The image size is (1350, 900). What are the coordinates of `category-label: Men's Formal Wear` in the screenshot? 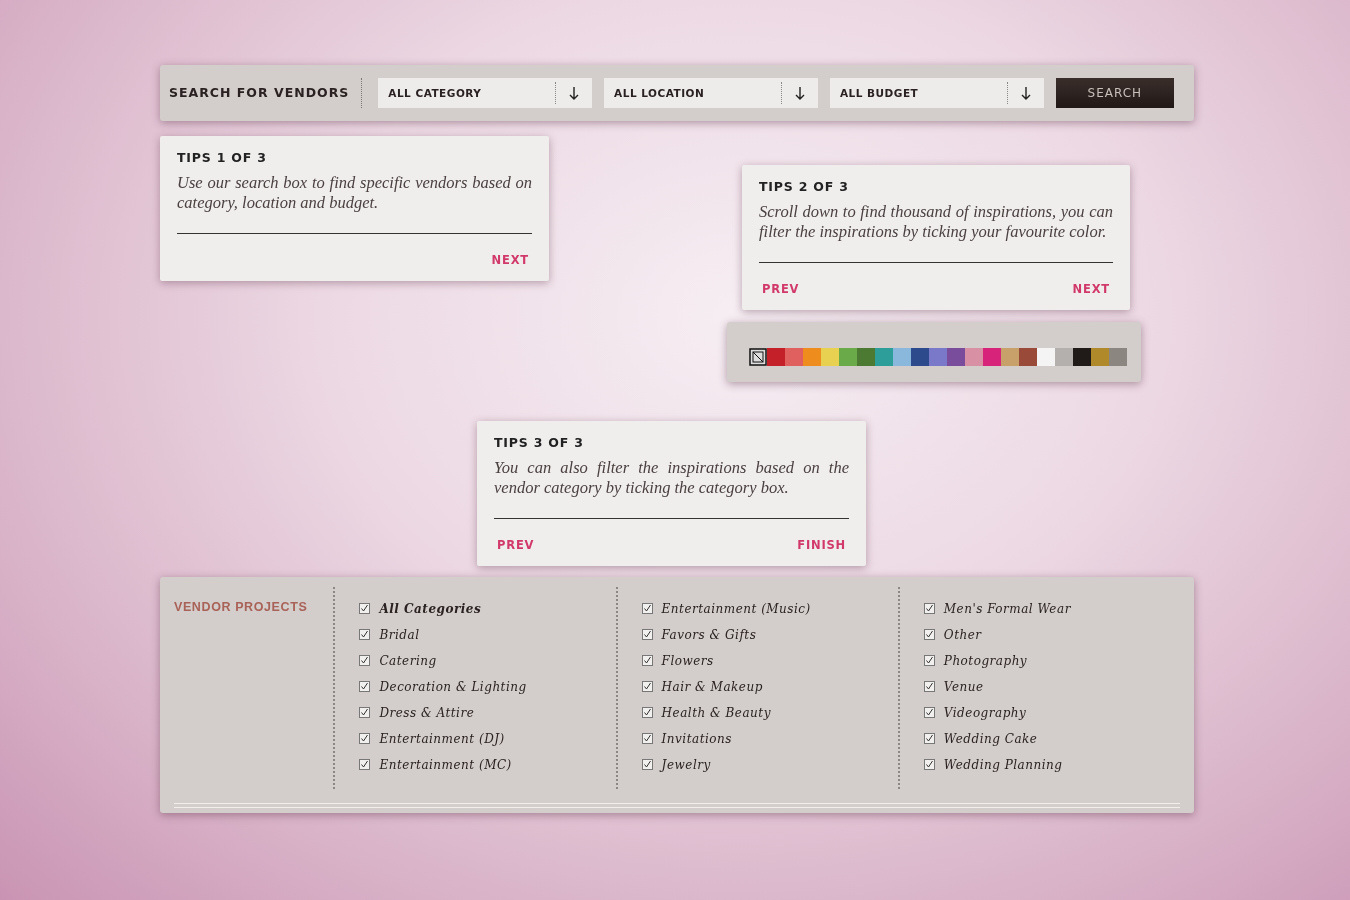 It's located at (1007, 608).